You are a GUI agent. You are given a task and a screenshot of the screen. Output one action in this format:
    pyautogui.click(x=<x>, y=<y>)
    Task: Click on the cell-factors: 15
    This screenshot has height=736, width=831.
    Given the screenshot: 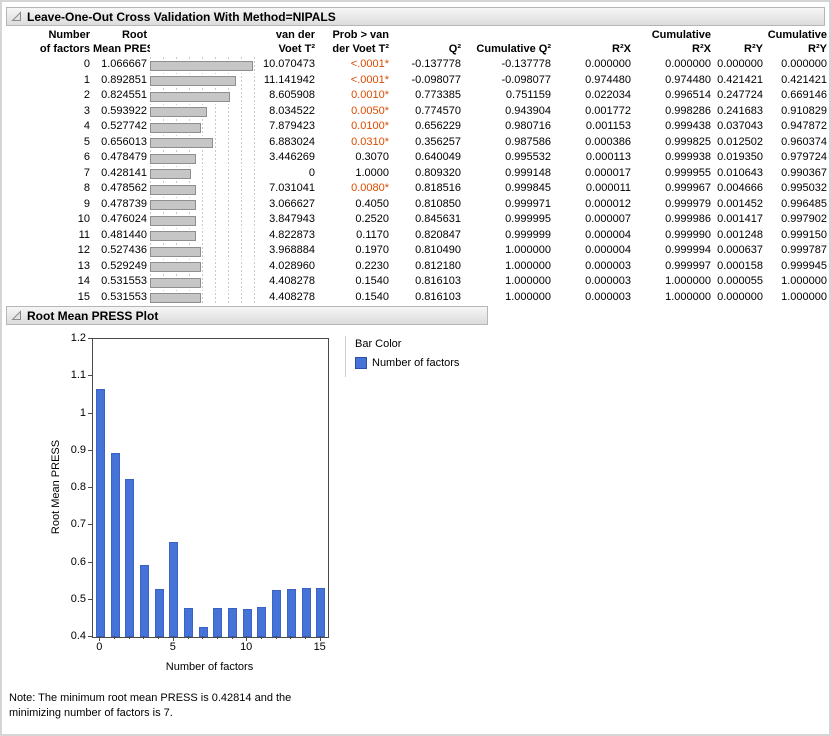 What is the action you would take?
    pyautogui.click(x=83, y=296)
    